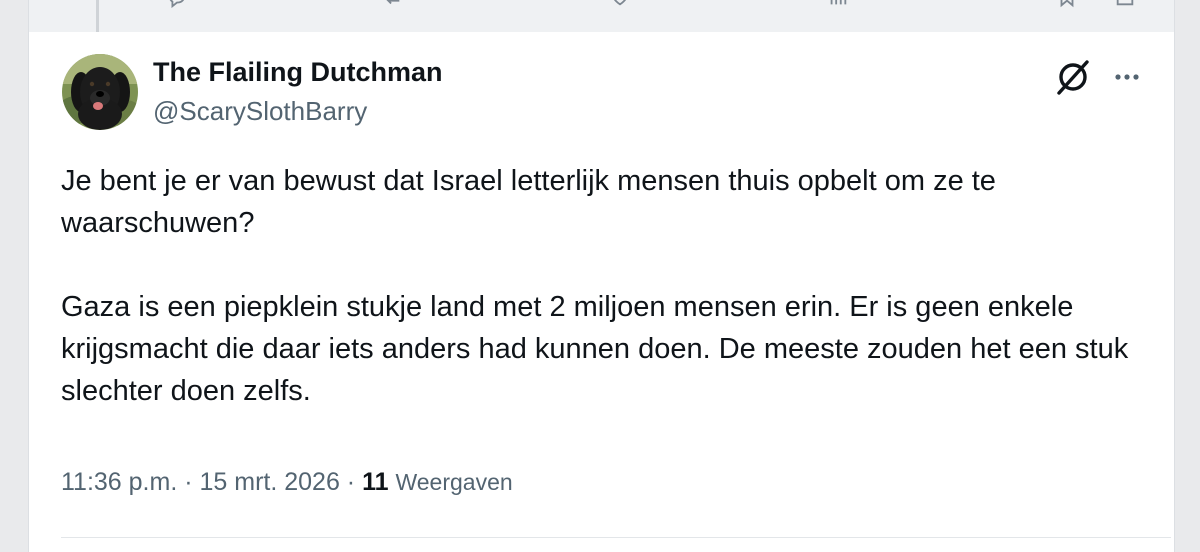 The image size is (1200, 552). I want to click on repost-icon, so click(392, 4).